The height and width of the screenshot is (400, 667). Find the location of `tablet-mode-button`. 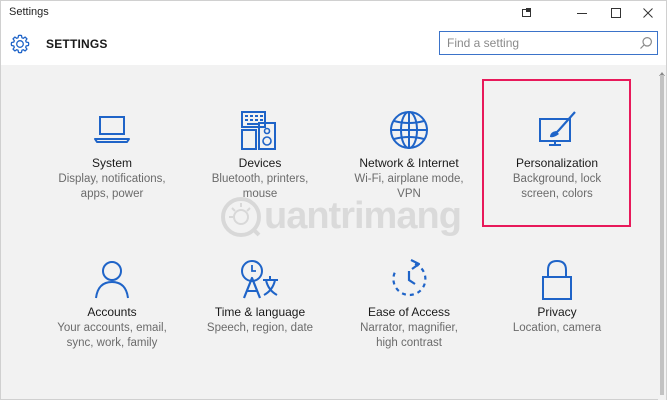

tablet-mode-button is located at coordinates (527, 13).